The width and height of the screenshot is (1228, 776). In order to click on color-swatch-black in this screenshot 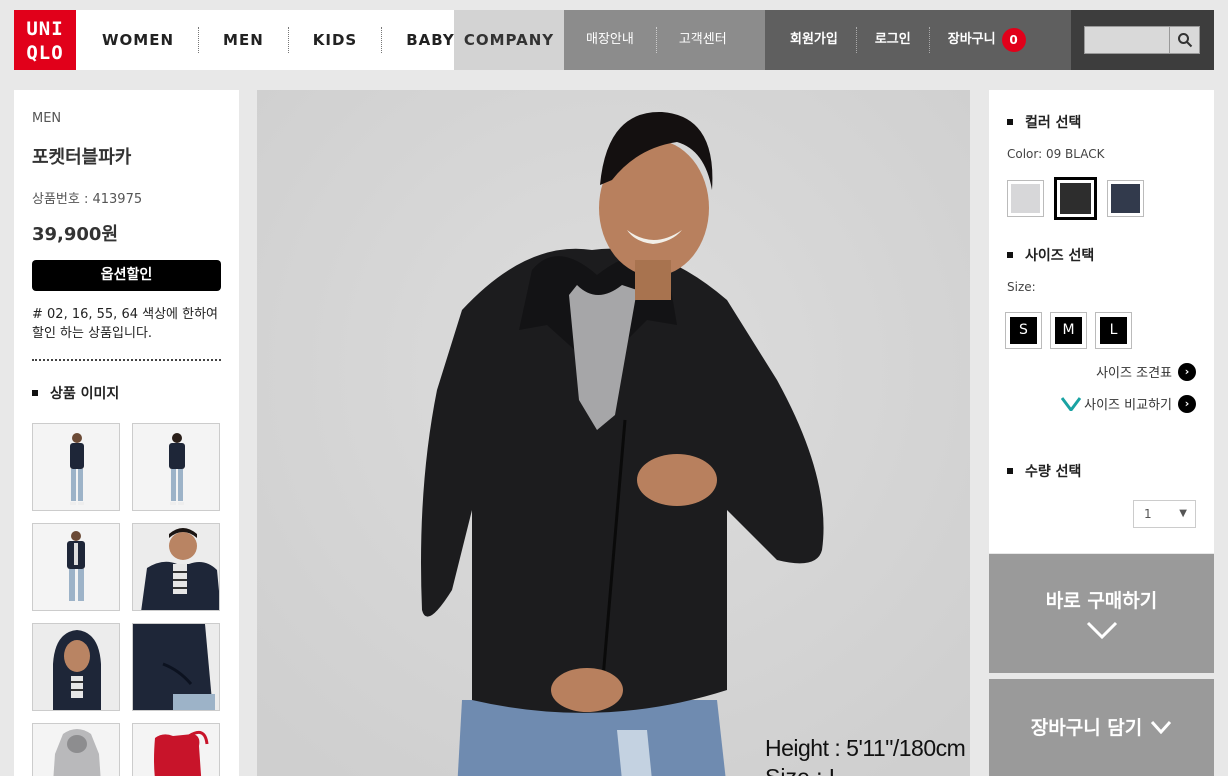, I will do `click(1075, 198)`.